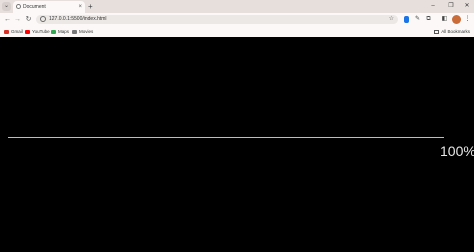  I want to click on tab-search-button: ⌄, so click(6, 6).